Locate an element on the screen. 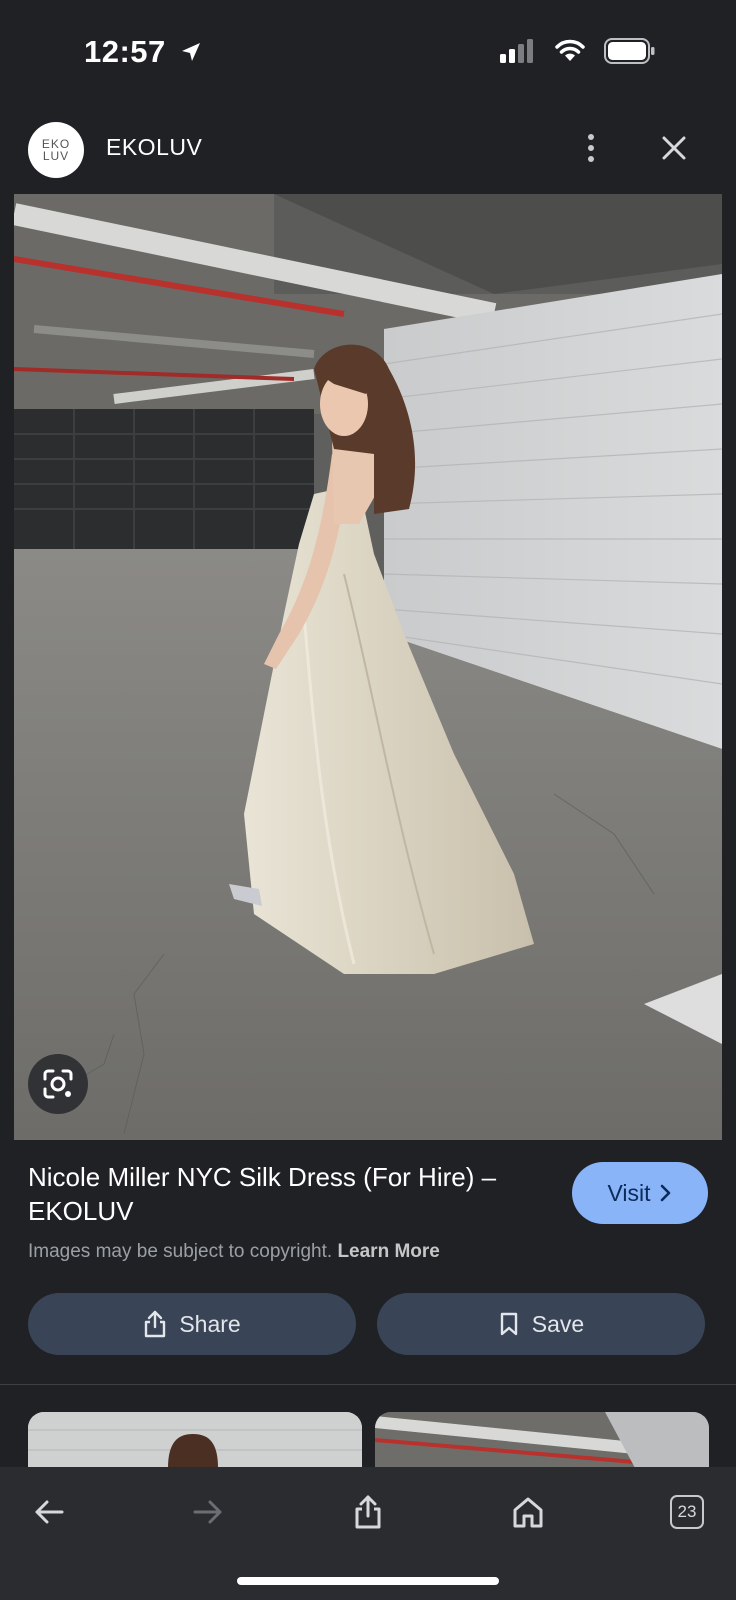 Image resolution: width=736 pixels, height=1600 pixels. status-time: 12:57 is located at coordinates (143, 52).